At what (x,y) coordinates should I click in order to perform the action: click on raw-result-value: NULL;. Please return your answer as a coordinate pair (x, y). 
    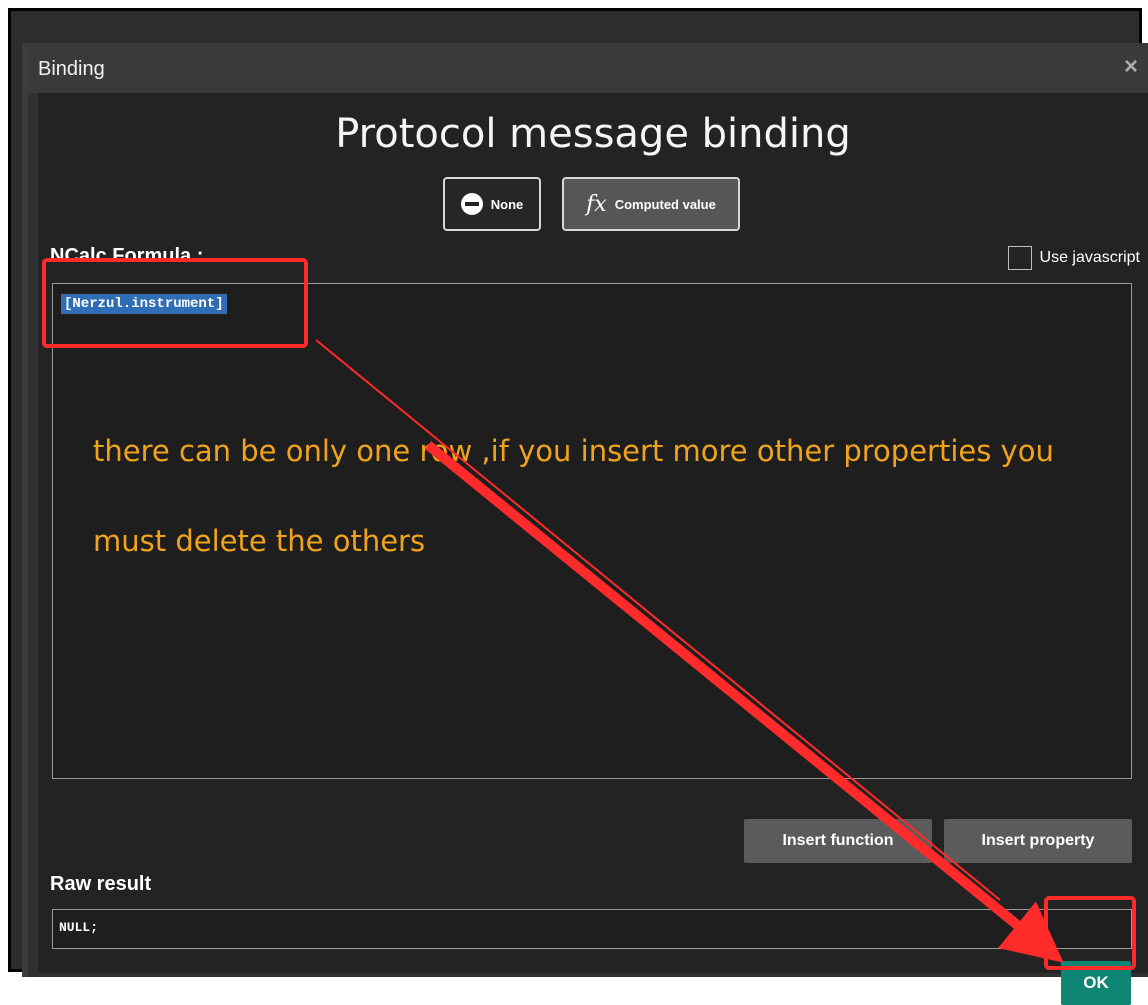
    Looking at the image, I should click on (79, 927).